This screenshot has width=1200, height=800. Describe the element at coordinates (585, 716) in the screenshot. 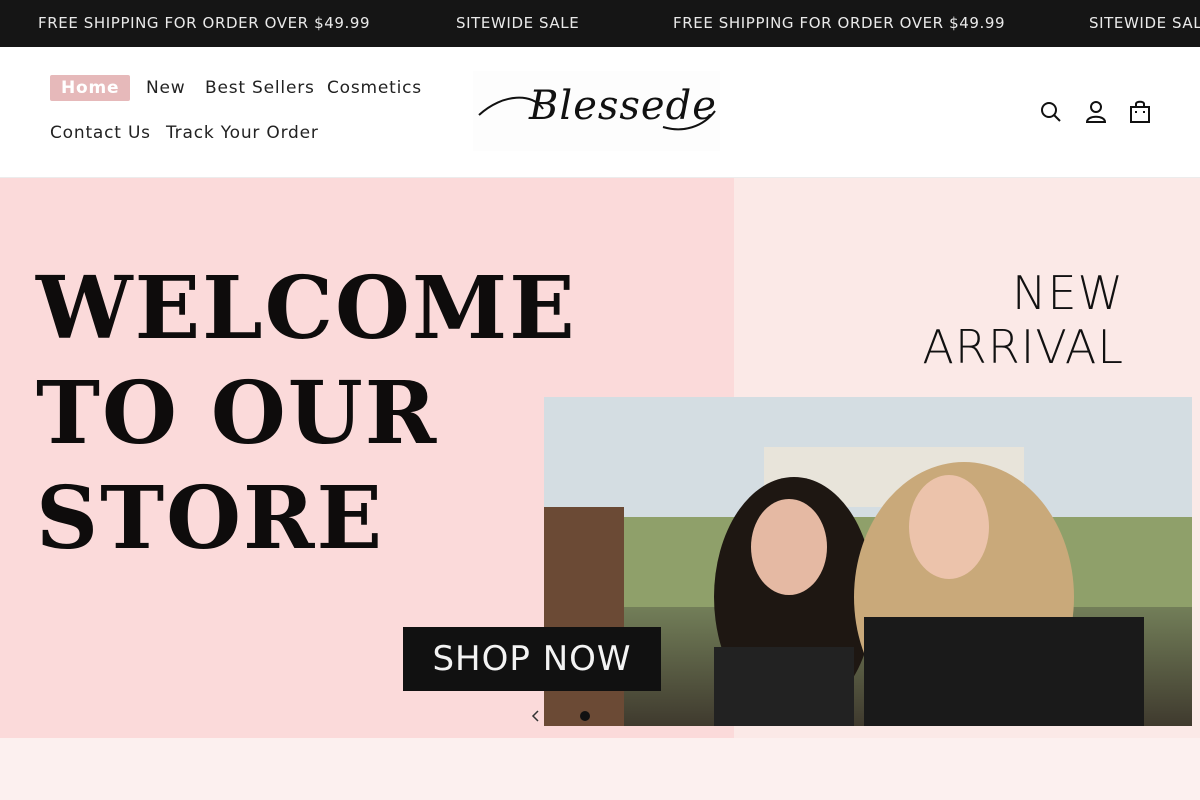

I see `slide-dot-active` at that location.